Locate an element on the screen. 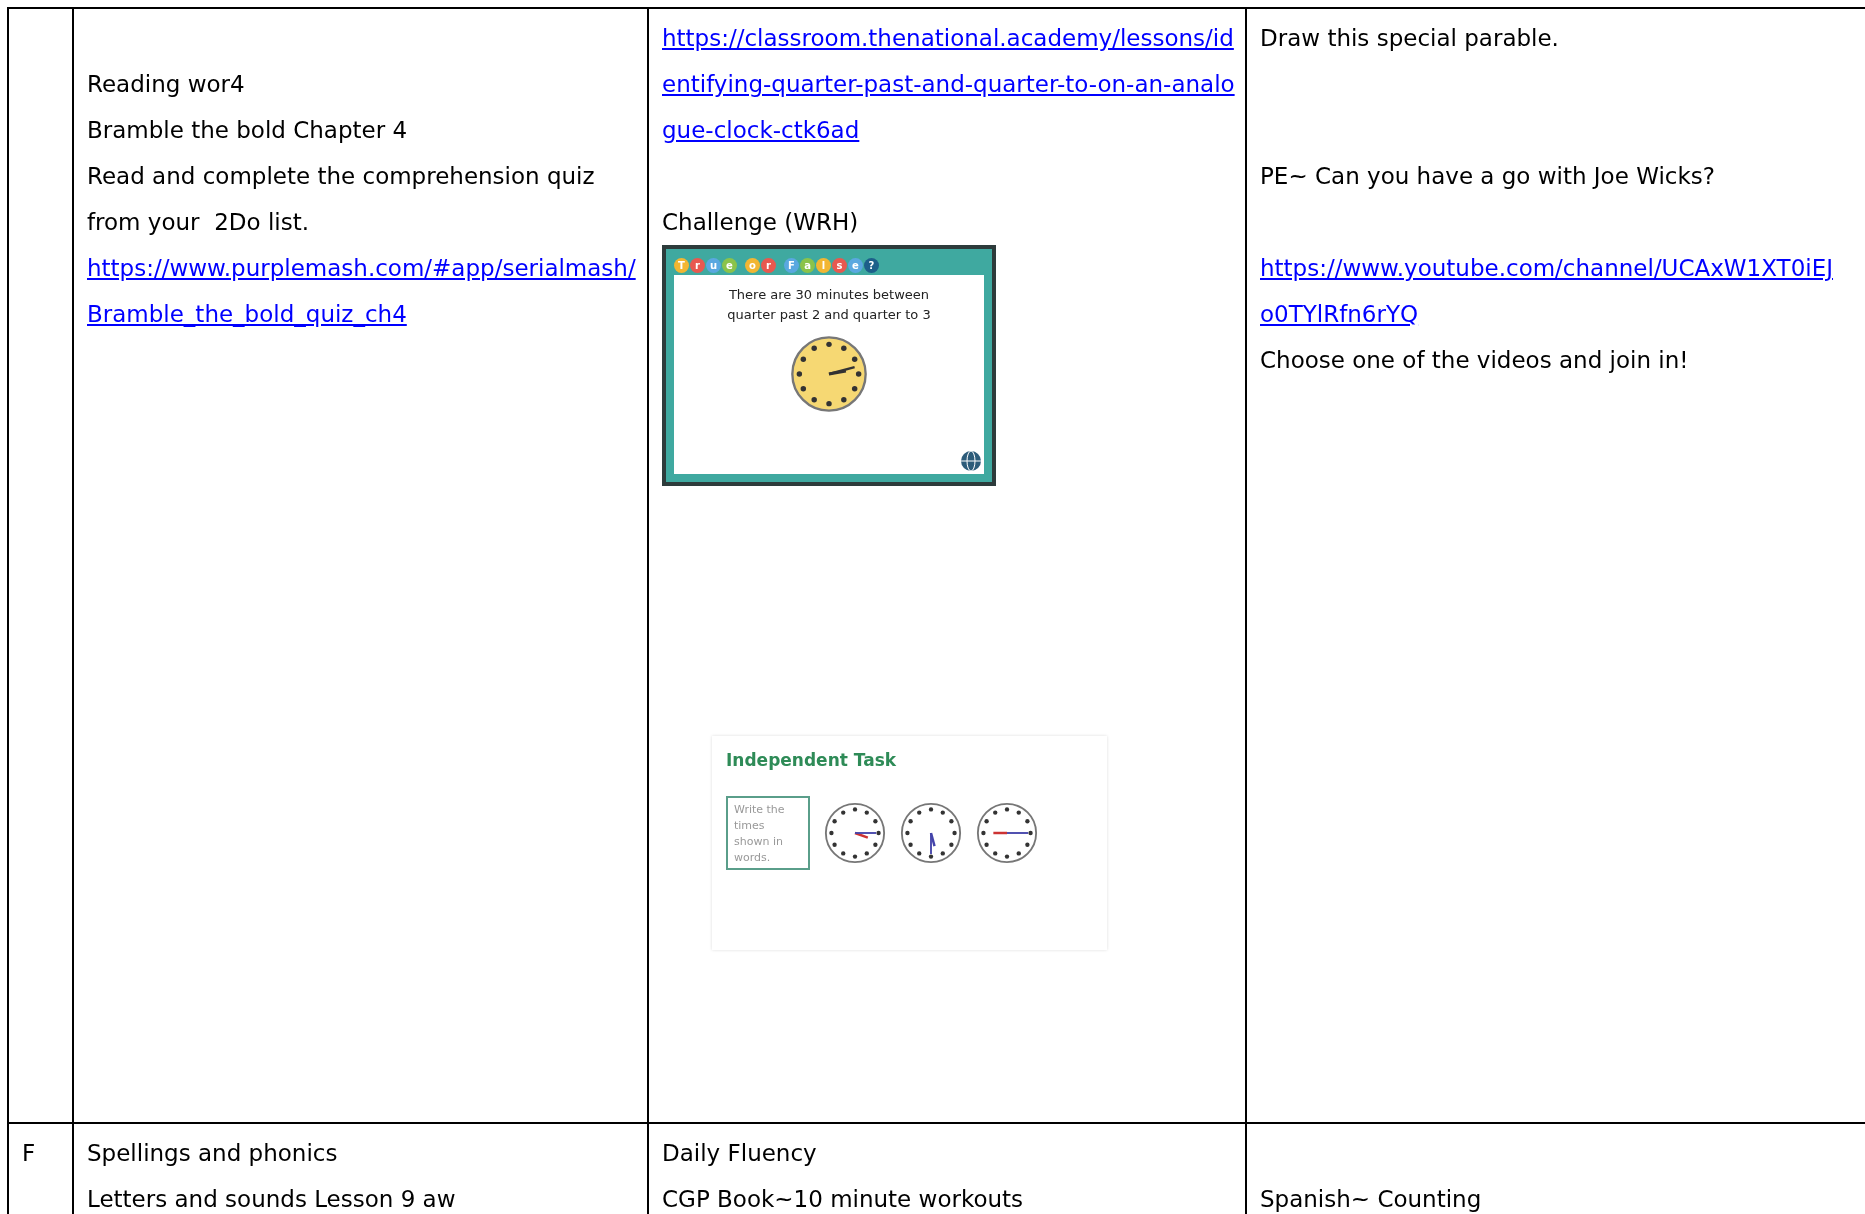 The width and height of the screenshot is (1865, 1214). slide-title: Independent Task is located at coordinates (812, 760).